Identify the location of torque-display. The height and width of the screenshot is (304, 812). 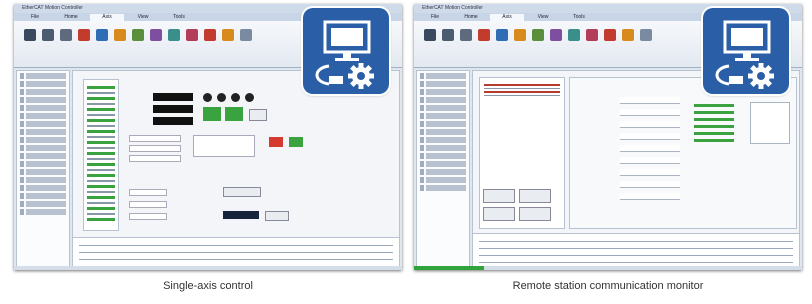
(173, 121).